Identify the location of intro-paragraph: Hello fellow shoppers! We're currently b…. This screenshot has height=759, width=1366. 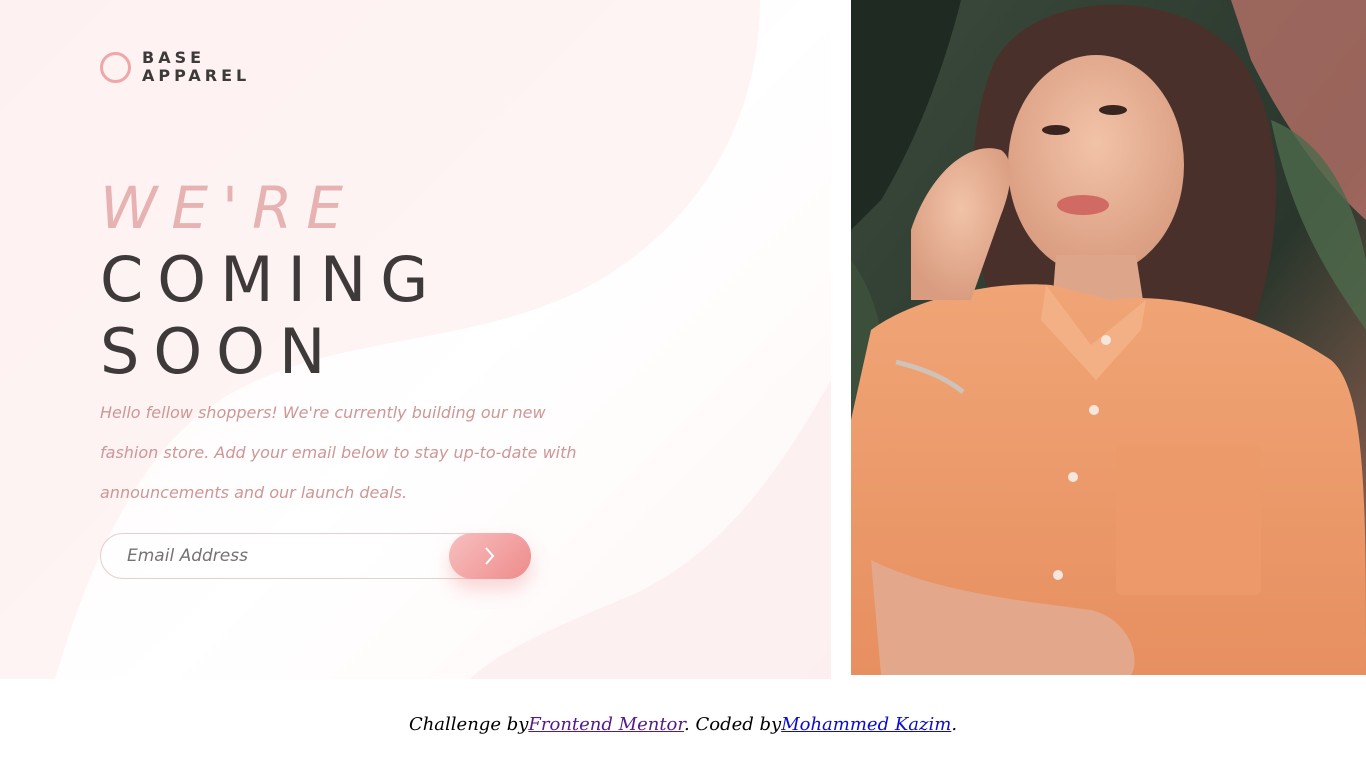
(338, 452).